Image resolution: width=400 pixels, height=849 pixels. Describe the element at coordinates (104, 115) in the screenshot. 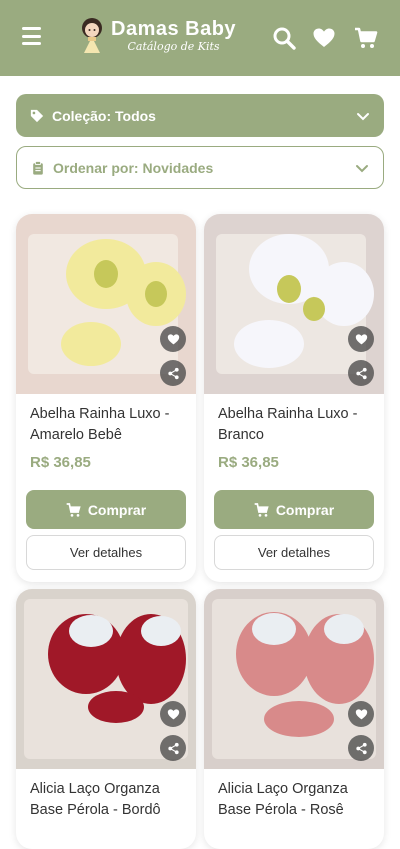

I see `collection-filter-label: Coleção: Todos` at that location.